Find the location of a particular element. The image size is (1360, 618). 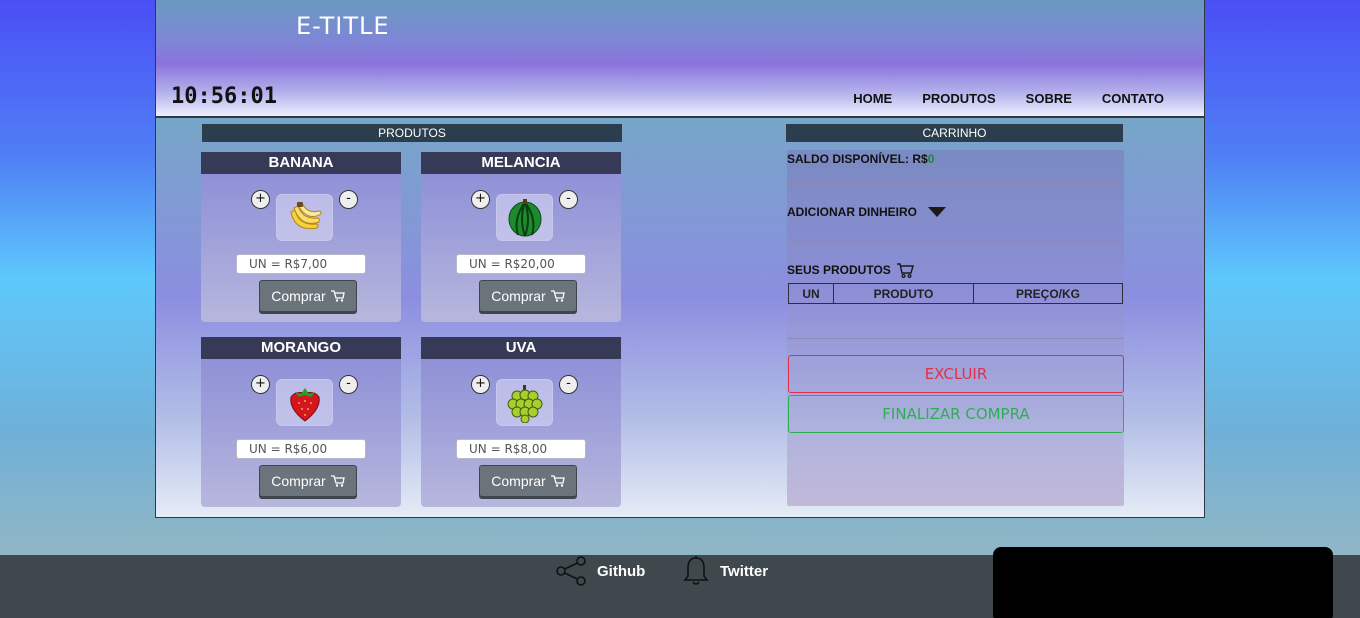

twitter-label: Twitter is located at coordinates (744, 571).